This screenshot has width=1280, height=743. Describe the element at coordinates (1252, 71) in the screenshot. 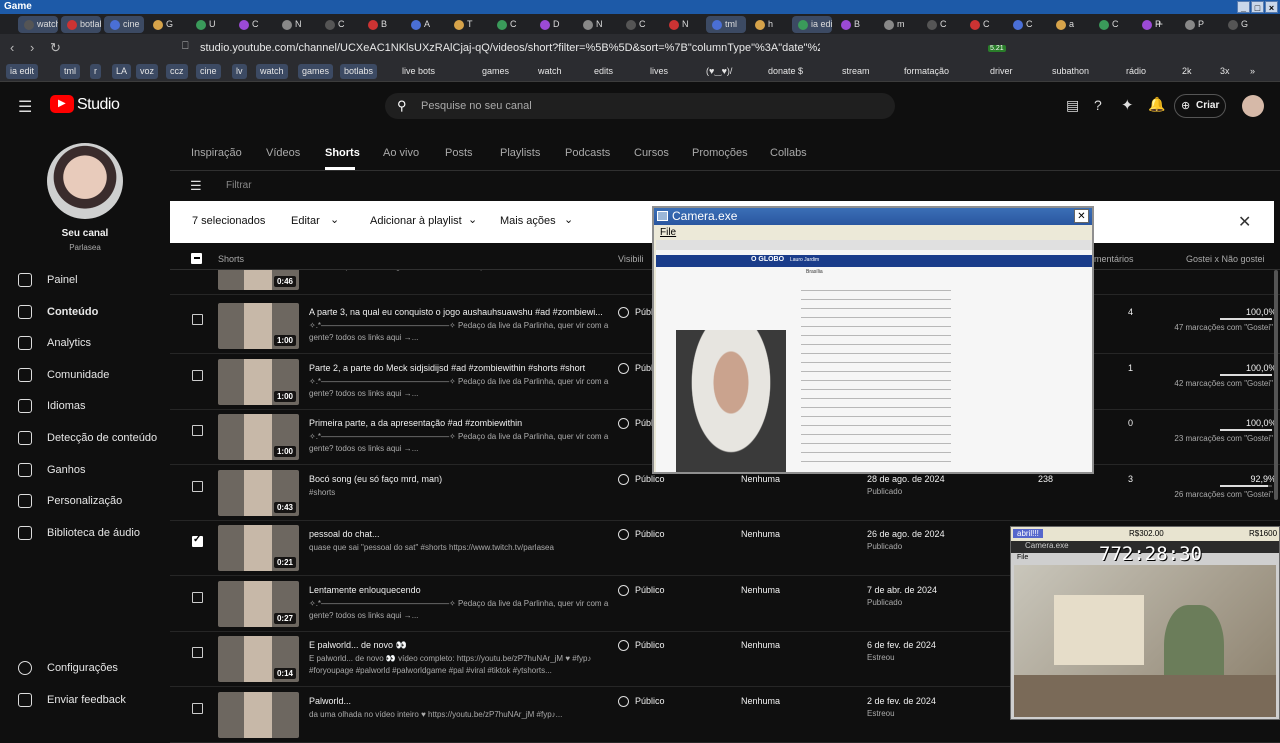

I see `more-bookmarks-icon: »` at that location.